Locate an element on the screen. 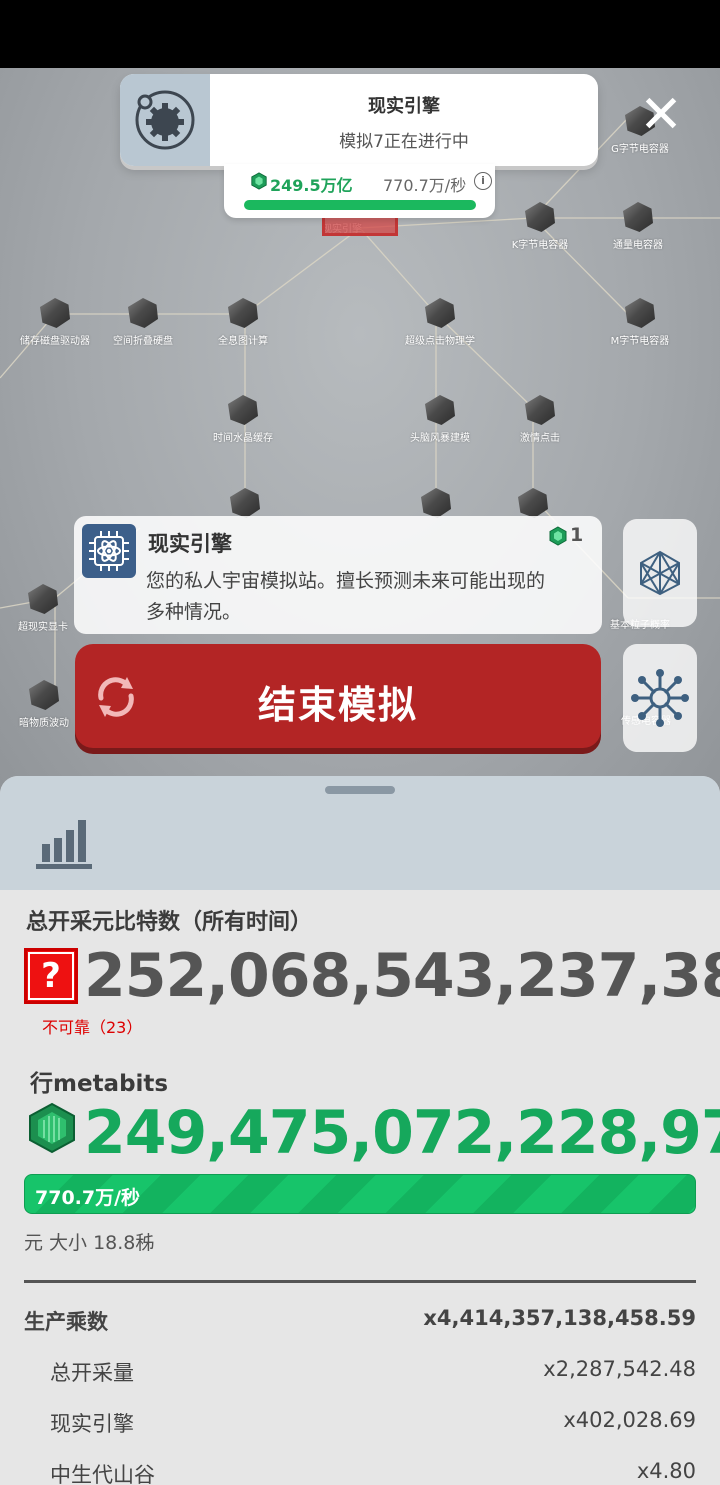 The width and height of the screenshot is (720, 1485). end-simulation-button: 结束模拟 is located at coordinates (338, 696).